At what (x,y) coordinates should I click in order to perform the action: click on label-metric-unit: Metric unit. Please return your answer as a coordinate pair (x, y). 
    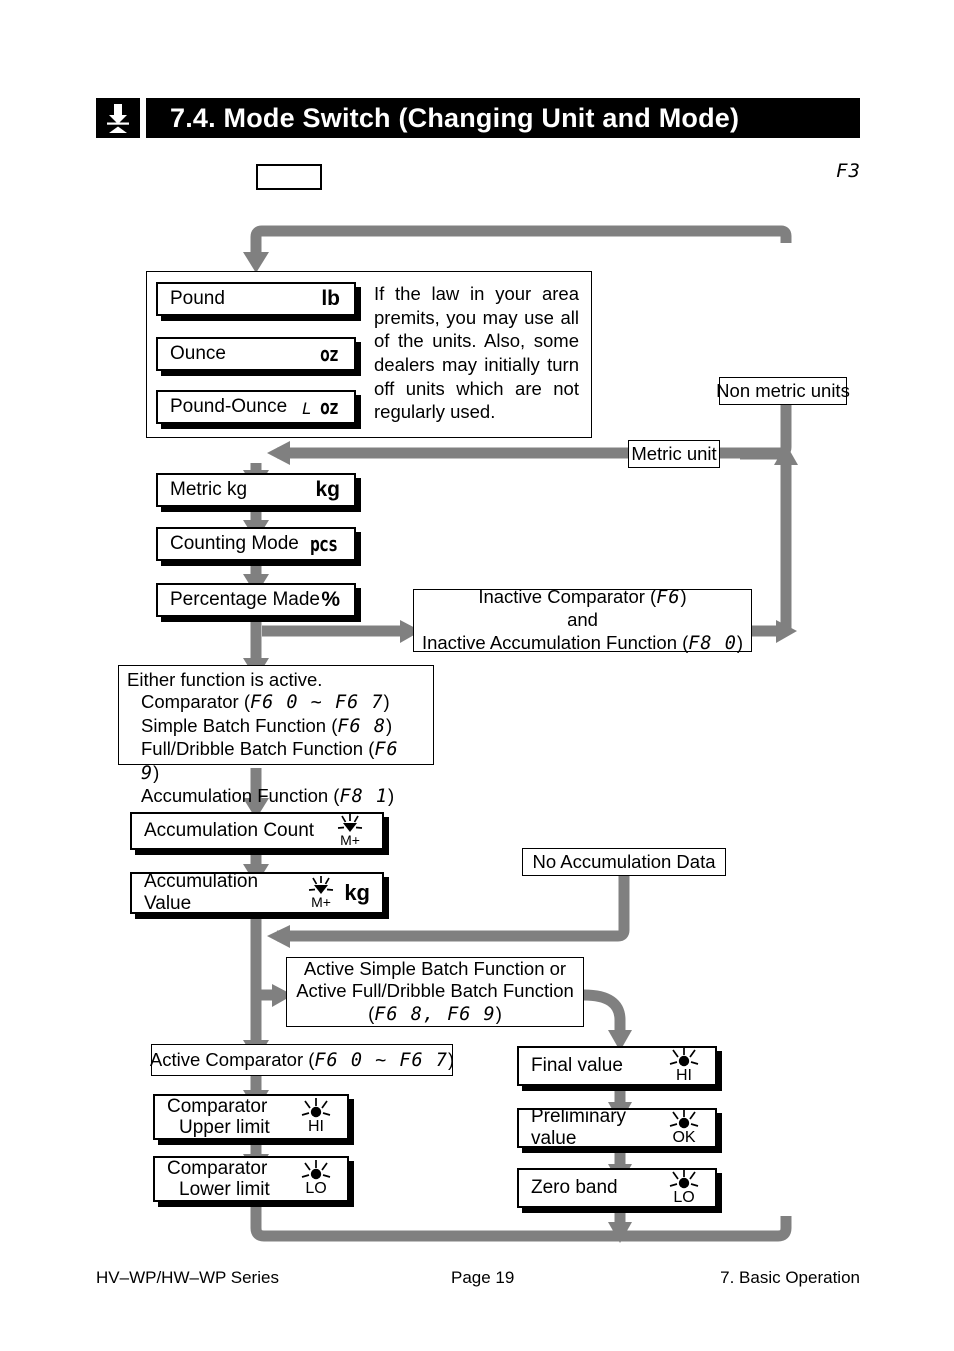
    Looking at the image, I should click on (674, 454).